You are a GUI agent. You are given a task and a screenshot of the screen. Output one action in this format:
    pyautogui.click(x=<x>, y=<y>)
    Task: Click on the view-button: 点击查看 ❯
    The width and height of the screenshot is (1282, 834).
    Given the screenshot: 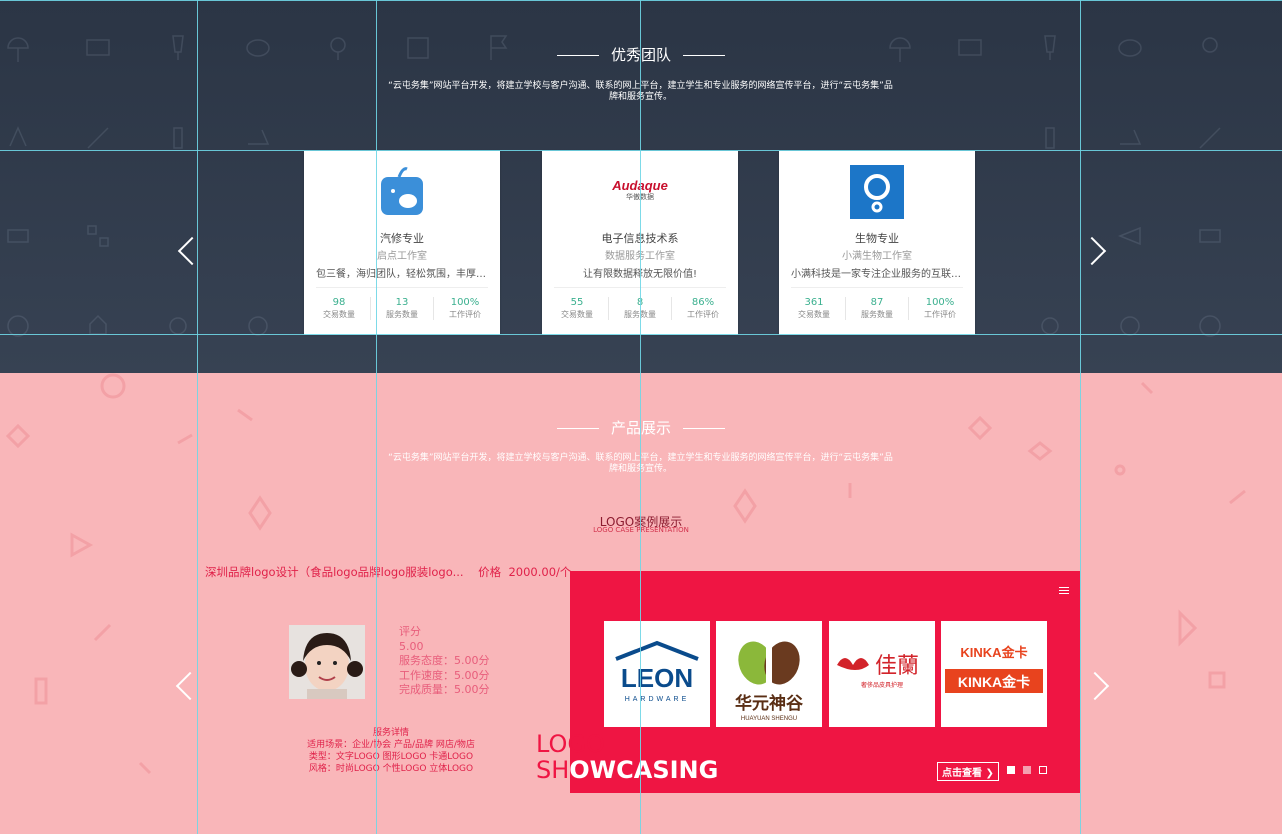 What is the action you would take?
    pyautogui.click(x=968, y=771)
    